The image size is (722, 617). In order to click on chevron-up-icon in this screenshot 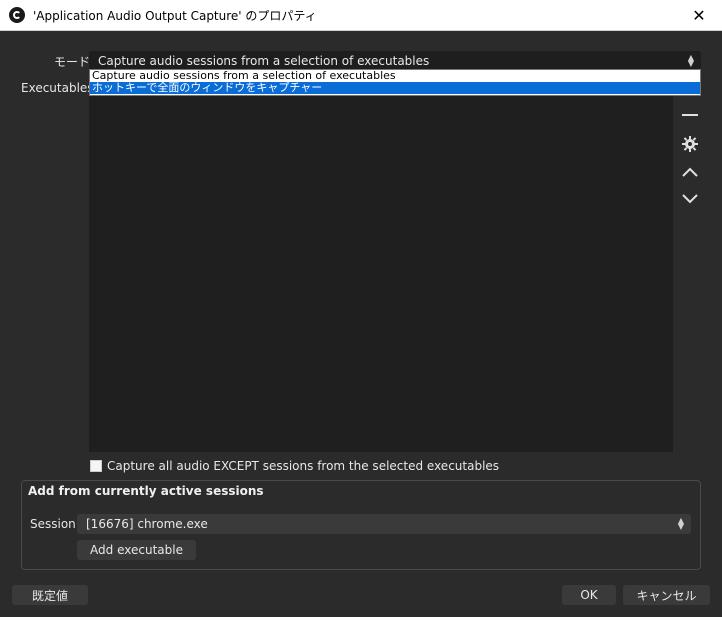, I will do `click(690, 172)`.